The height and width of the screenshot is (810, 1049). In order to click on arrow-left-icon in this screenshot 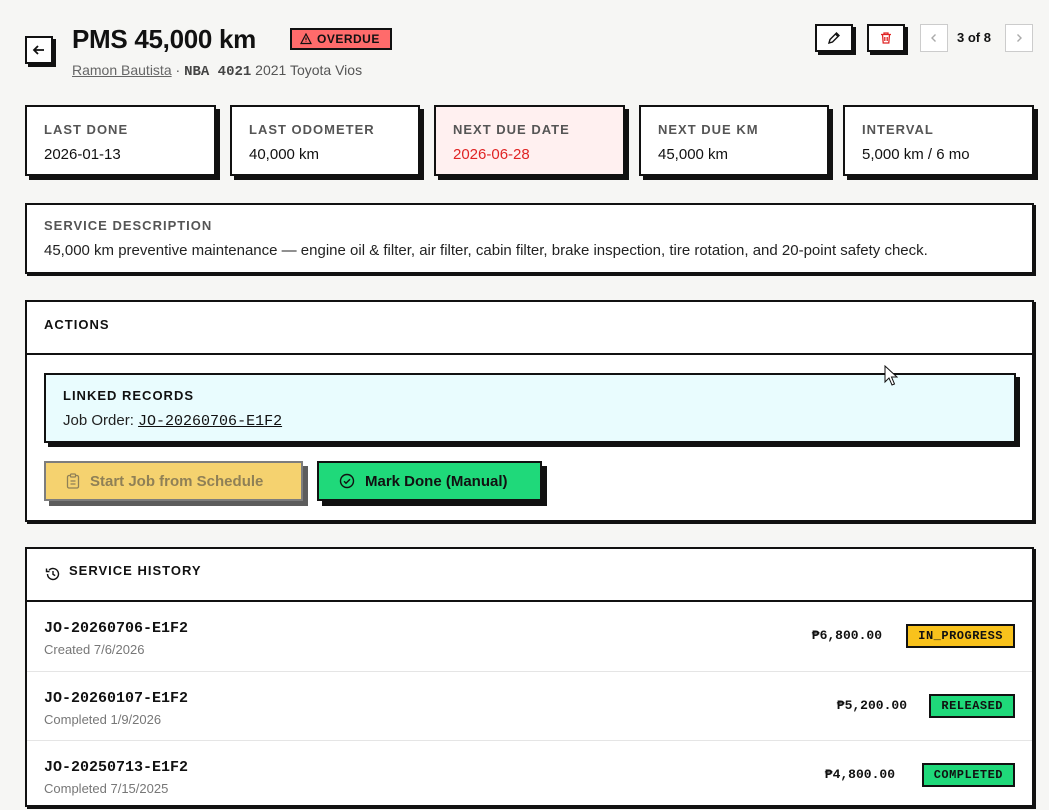, I will do `click(38, 50)`.